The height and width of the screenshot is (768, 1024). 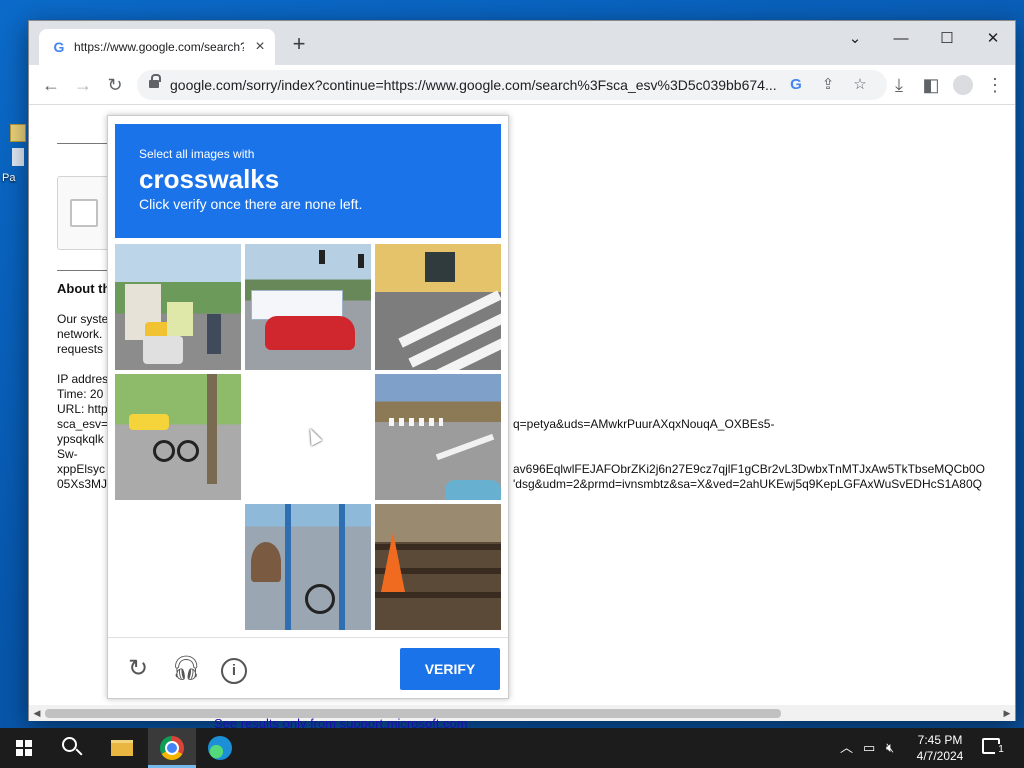 I want to click on verify-button: VERIFY, so click(x=450, y=669).